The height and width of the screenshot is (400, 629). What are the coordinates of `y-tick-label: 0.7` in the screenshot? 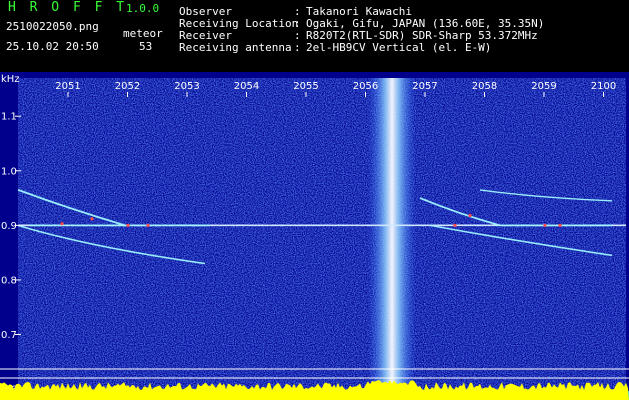 It's located at (9, 335).